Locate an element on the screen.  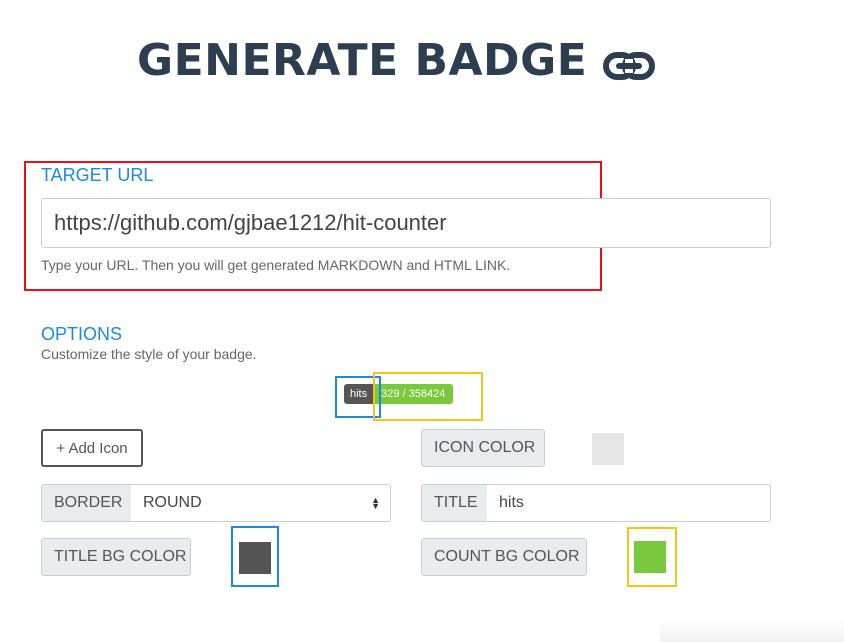
target-url-input is located at coordinates (406, 223).